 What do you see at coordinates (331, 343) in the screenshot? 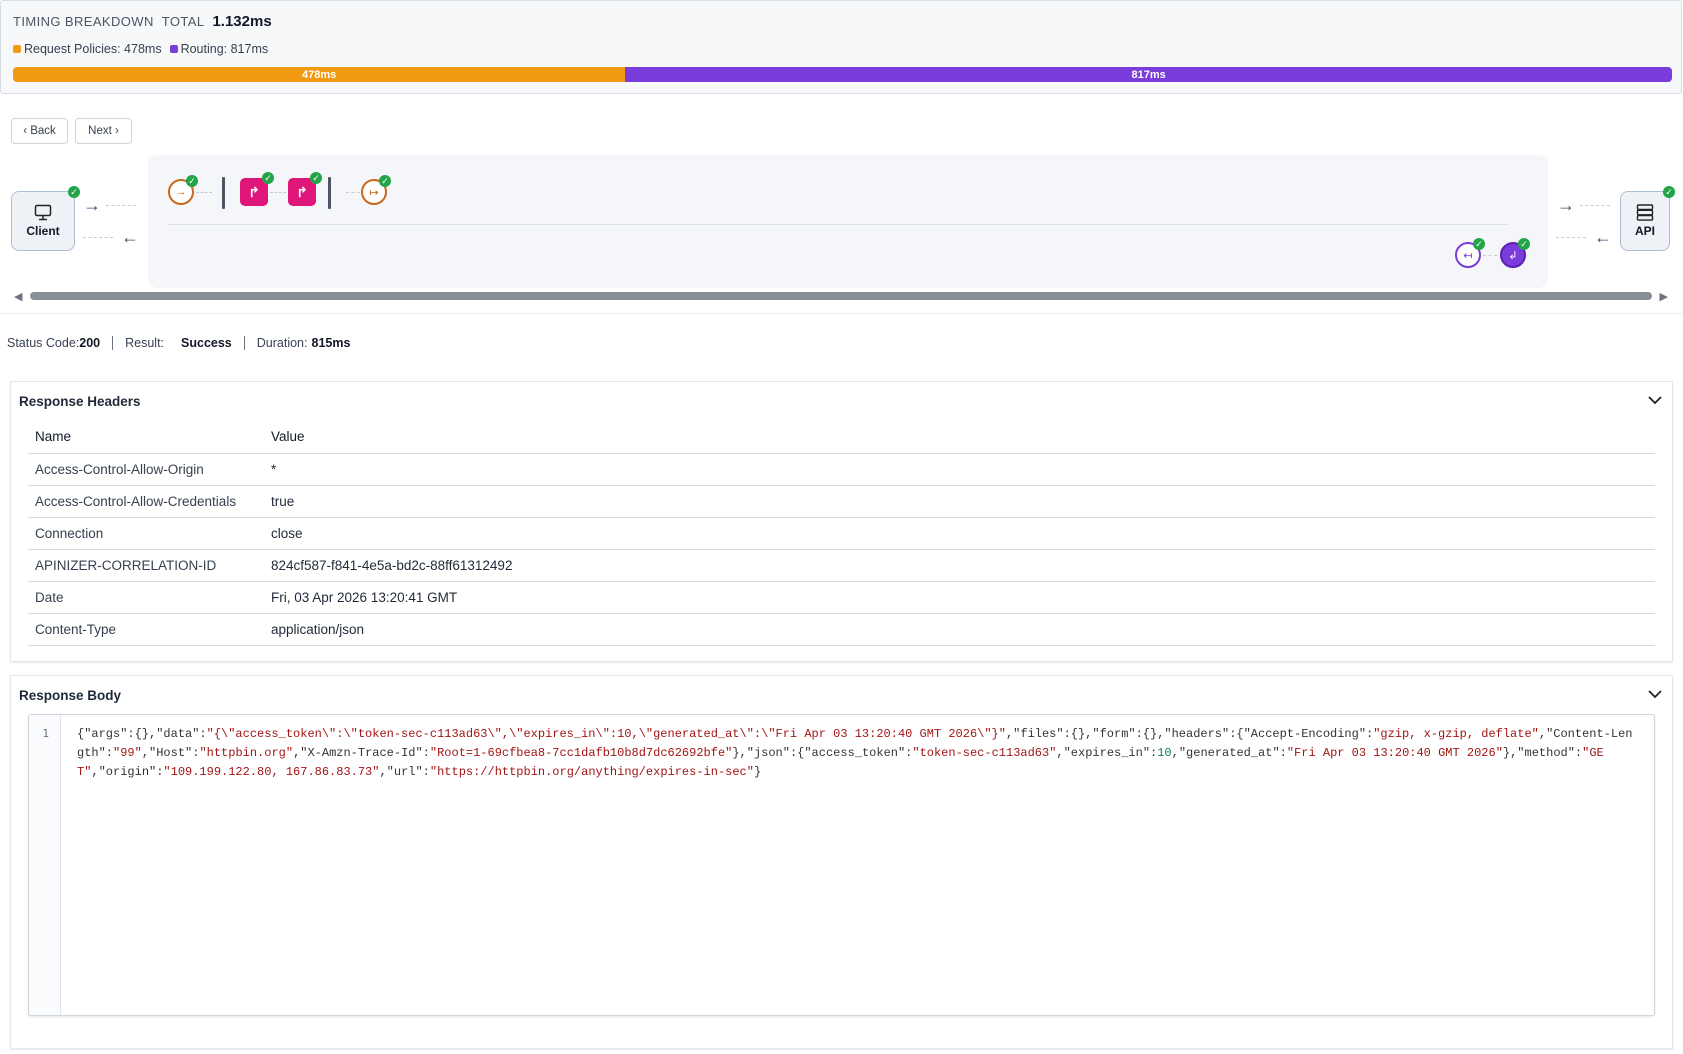
I see `duration-value: 815ms` at bounding box center [331, 343].